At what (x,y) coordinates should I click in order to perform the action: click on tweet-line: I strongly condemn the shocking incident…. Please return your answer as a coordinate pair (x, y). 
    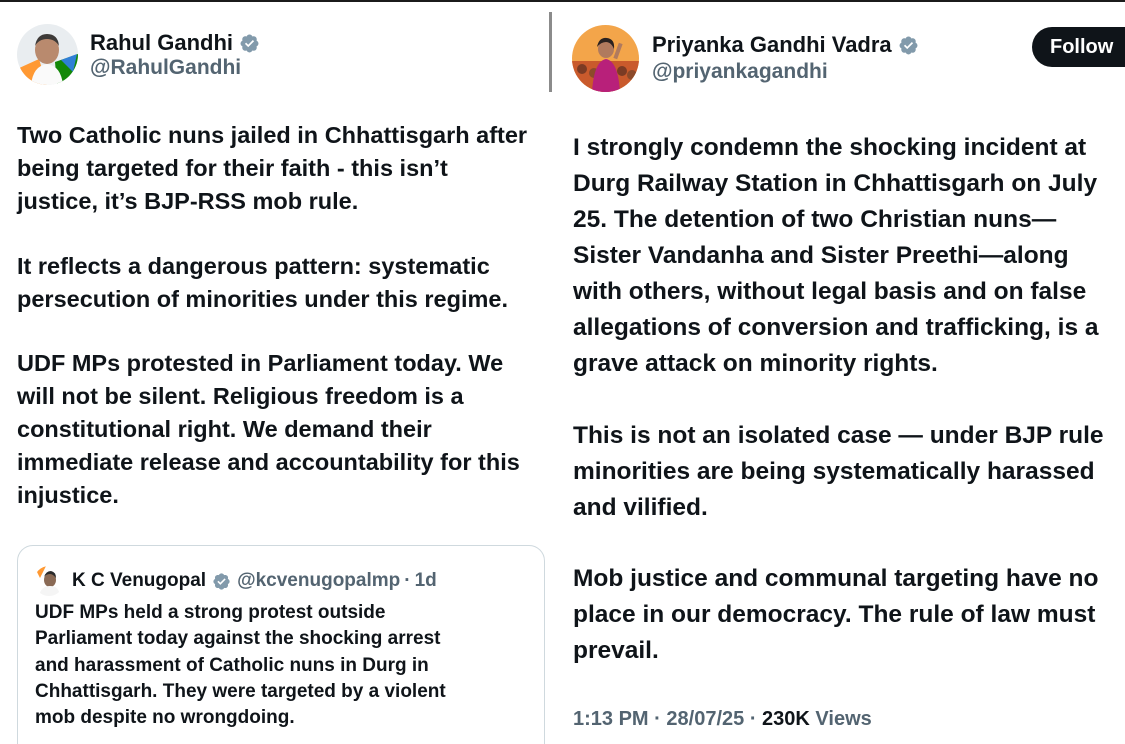
    Looking at the image, I should click on (830, 147).